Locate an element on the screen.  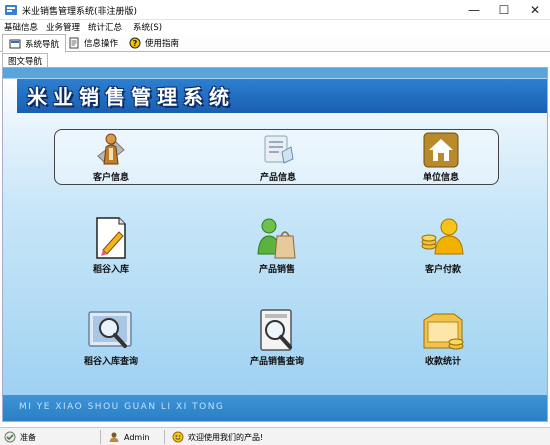
minimize-button: — is located at coordinates (474, 10).